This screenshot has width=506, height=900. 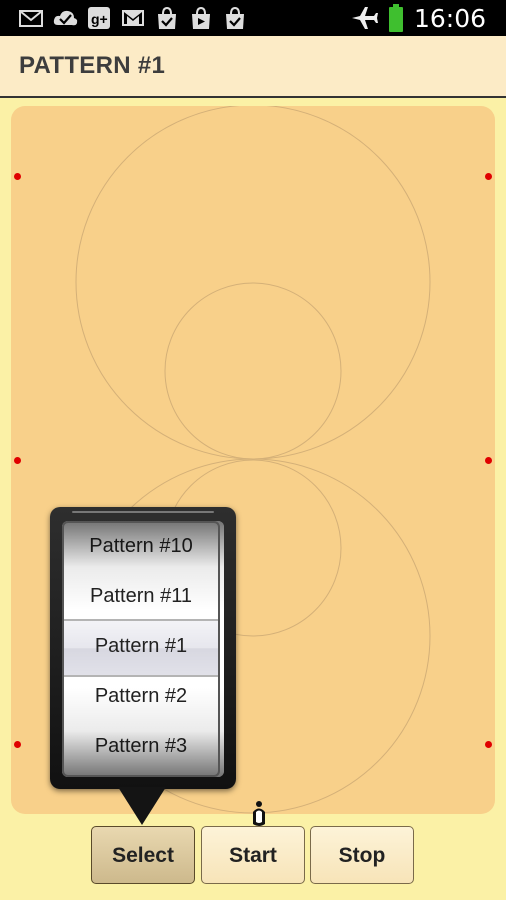 What do you see at coordinates (362, 855) in the screenshot?
I see `stop-button: Stop` at bounding box center [362, 855].